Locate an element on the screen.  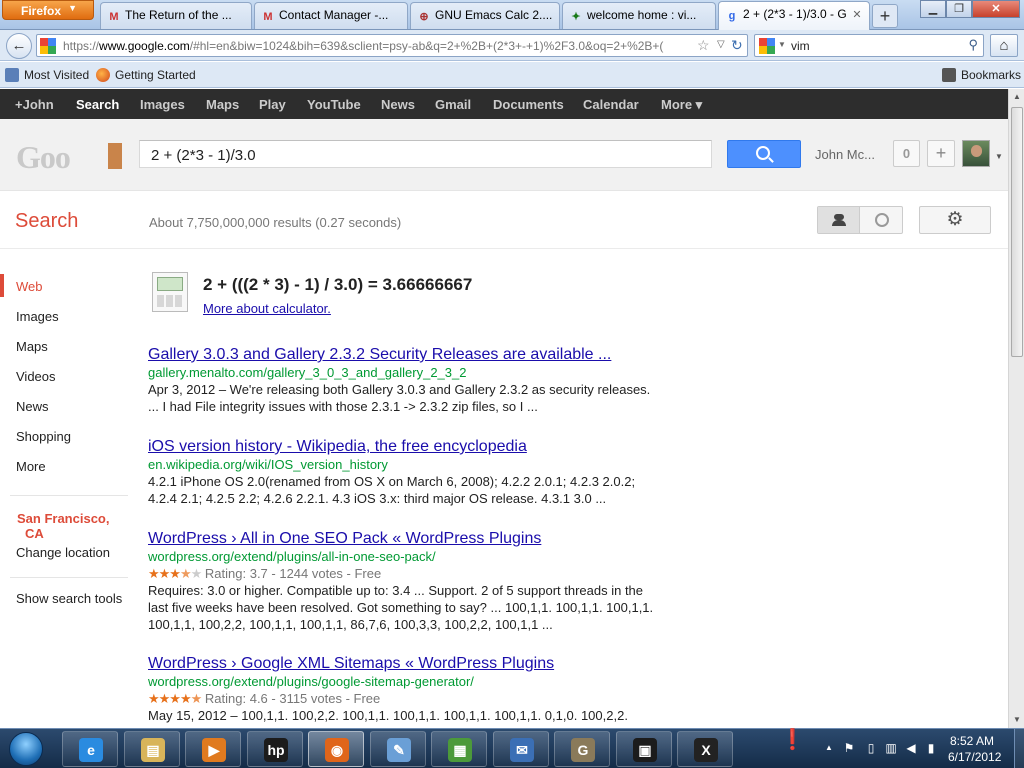
taskbar-app-firefox: ◉ is located at coordinates (336, 749).